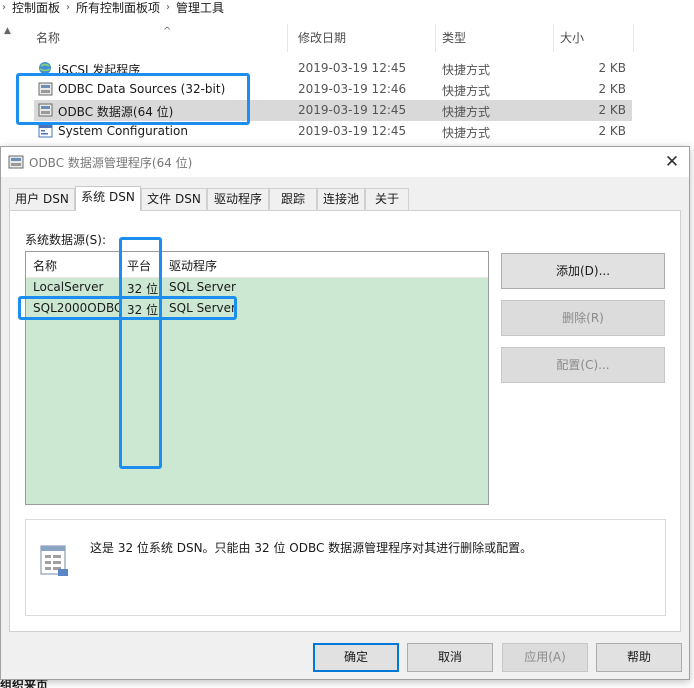 Image resolution: width=694 pixels, height=688 pixels. Describe the element at coordinates (495, 38) in the screenshot. I see `column-type-header: 类型` at that location.